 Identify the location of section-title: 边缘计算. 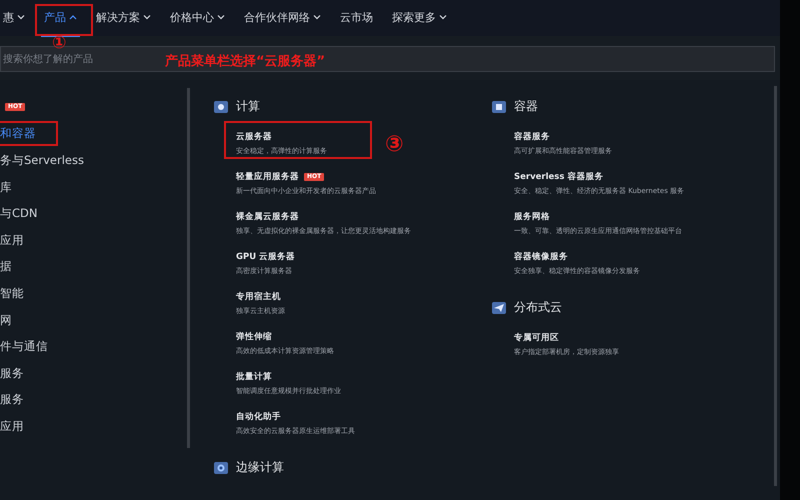
(260, 467).